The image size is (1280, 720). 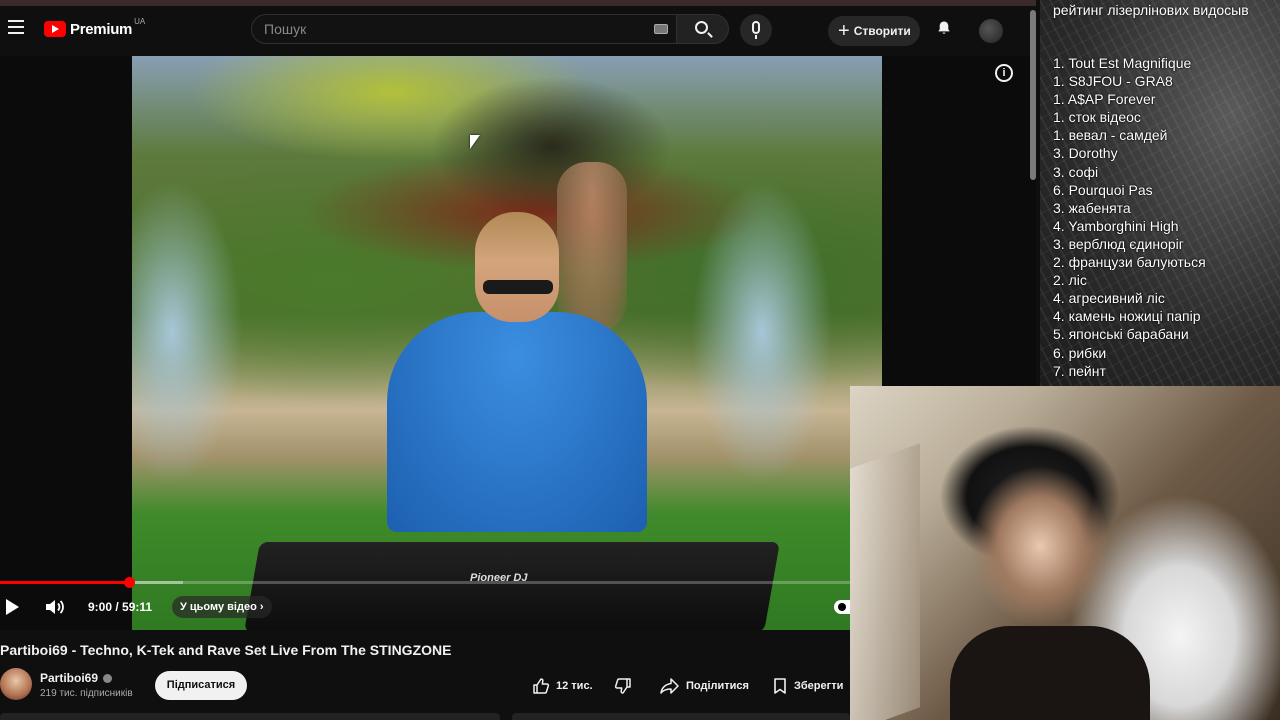 I want to click on thumbs-down-icon, so click(x=622, y=686).